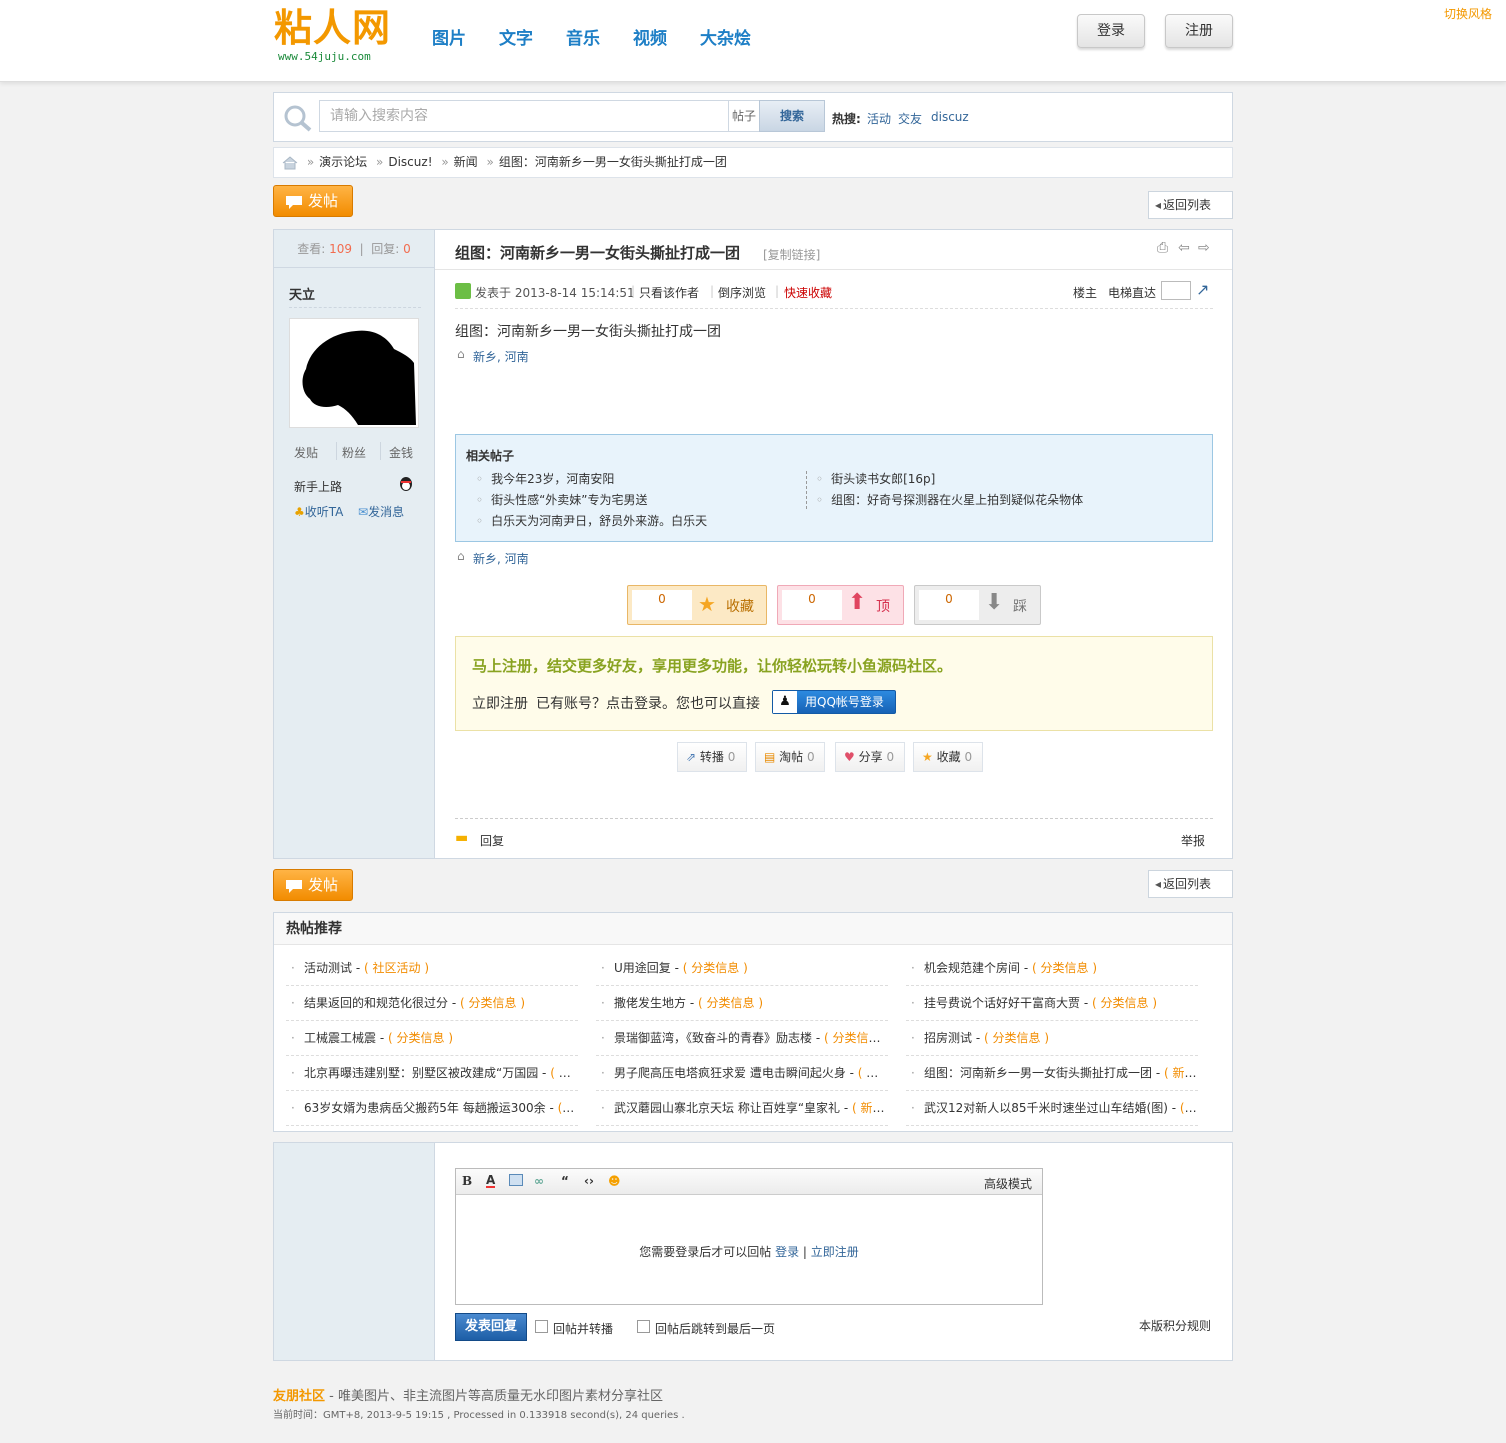  What do you see at coordinates (879, 118) in the screenshot?
I see `hot-term-activity: 活动` at bounding box center [879, 118].